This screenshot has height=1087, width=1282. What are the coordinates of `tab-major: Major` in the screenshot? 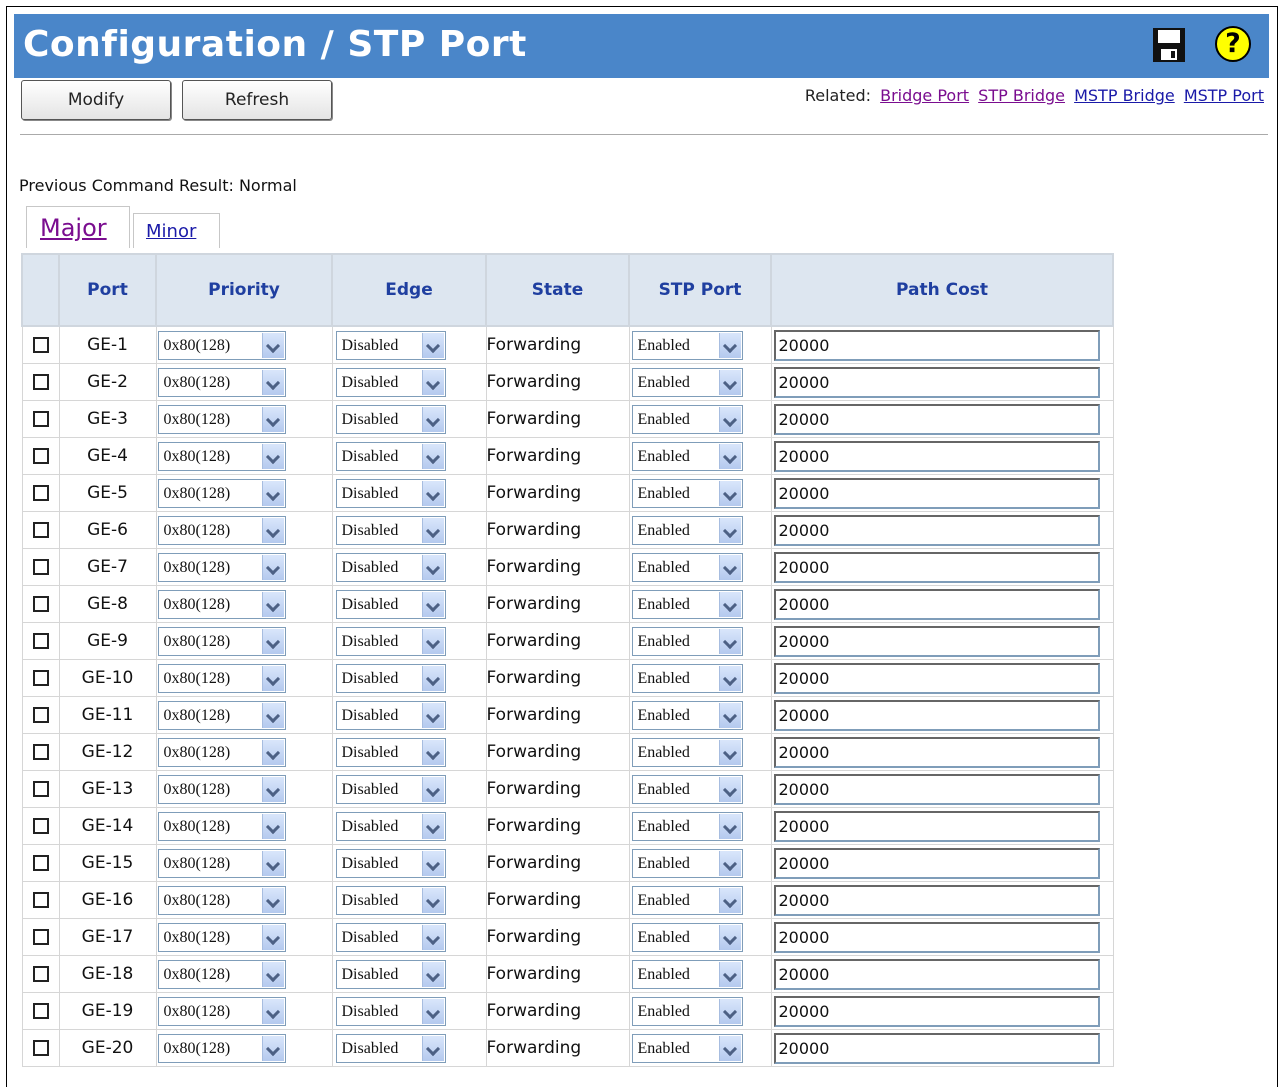 It's located at (78, 227).